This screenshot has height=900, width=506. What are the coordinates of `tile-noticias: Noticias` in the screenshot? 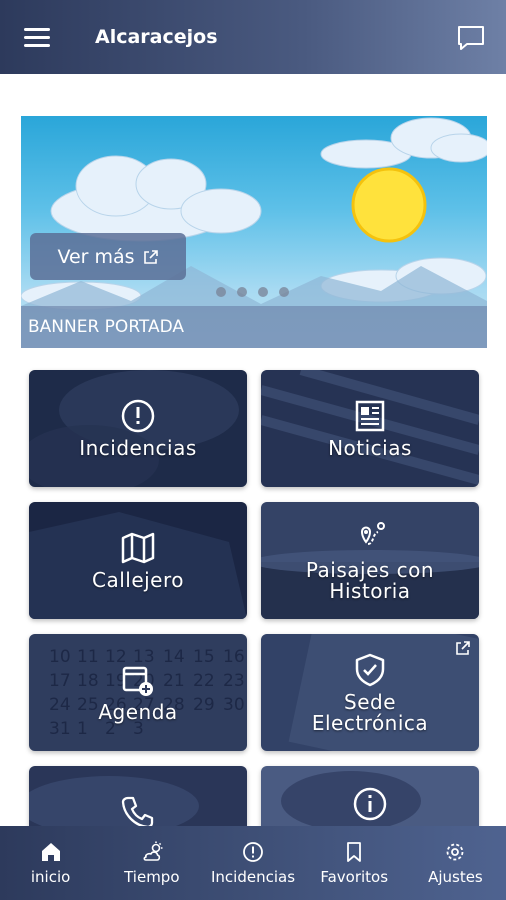 It's located at (370, 428).